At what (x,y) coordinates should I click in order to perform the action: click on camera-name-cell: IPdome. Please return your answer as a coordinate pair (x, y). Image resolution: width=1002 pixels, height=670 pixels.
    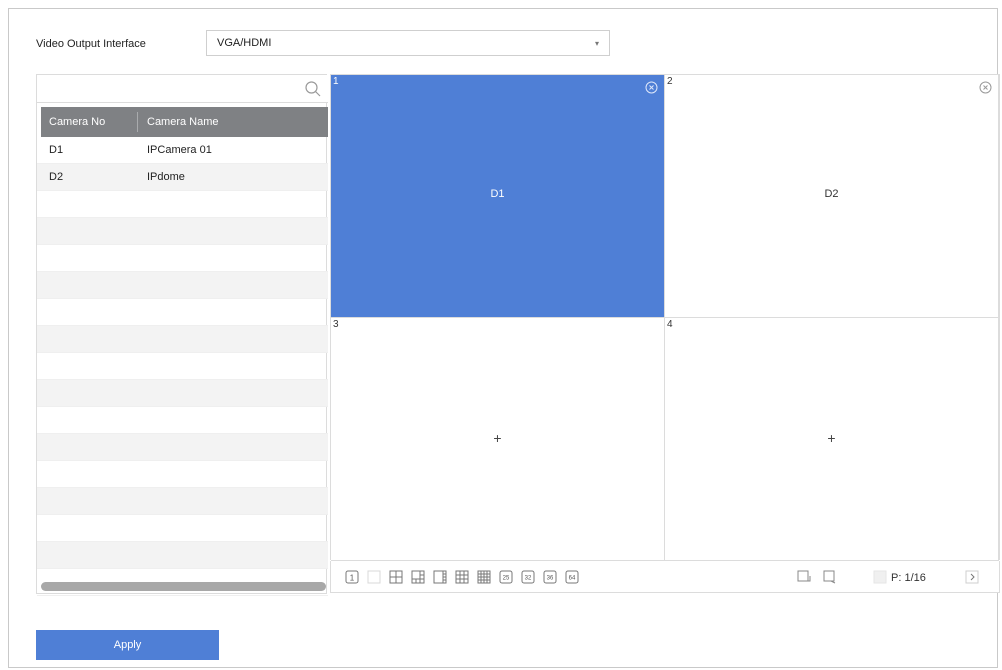
    Looking at the image, I should click on (166, 177).